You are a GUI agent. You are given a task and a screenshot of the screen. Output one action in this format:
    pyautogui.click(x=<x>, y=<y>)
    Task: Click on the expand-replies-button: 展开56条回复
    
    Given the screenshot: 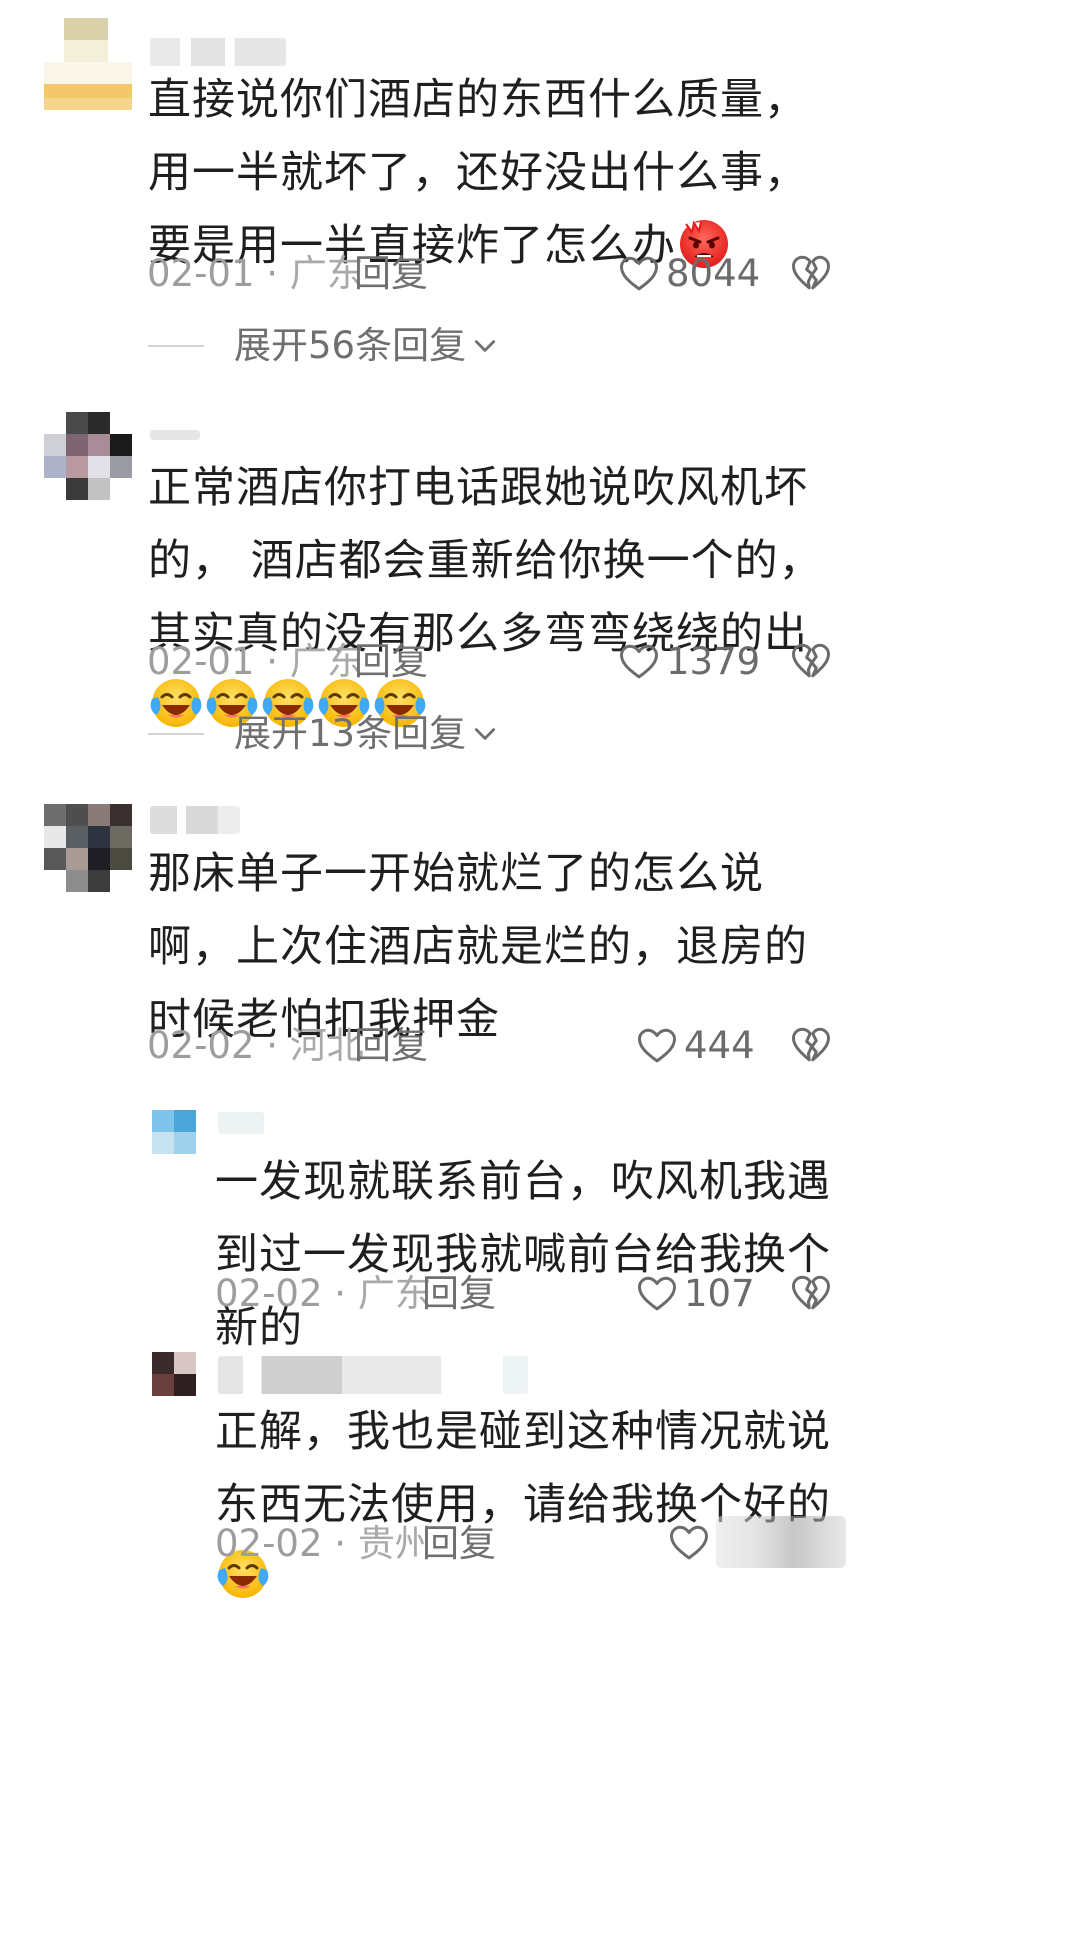 What is the action you would take?
    pyautogui.click(x=323, y=346)
    